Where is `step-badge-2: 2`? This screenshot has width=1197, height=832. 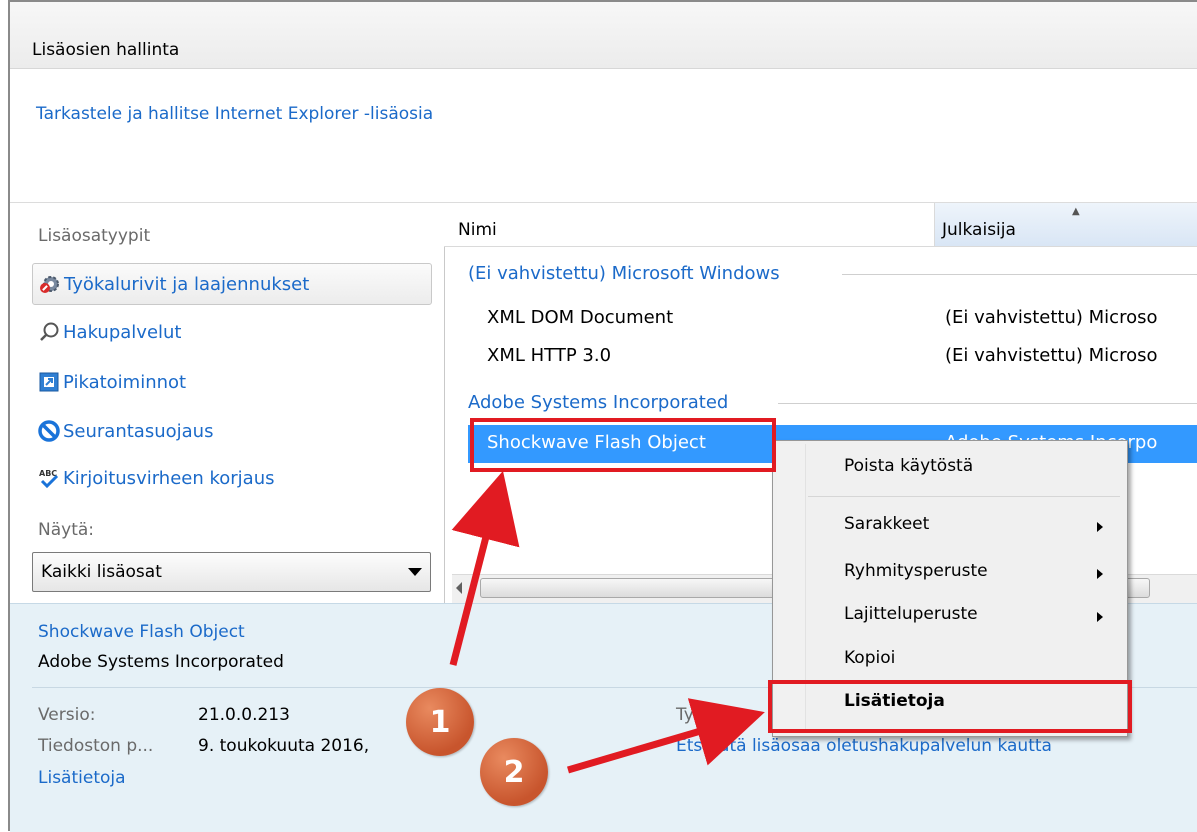 step-badge-2: 2 is located at coordinates (514, 772).